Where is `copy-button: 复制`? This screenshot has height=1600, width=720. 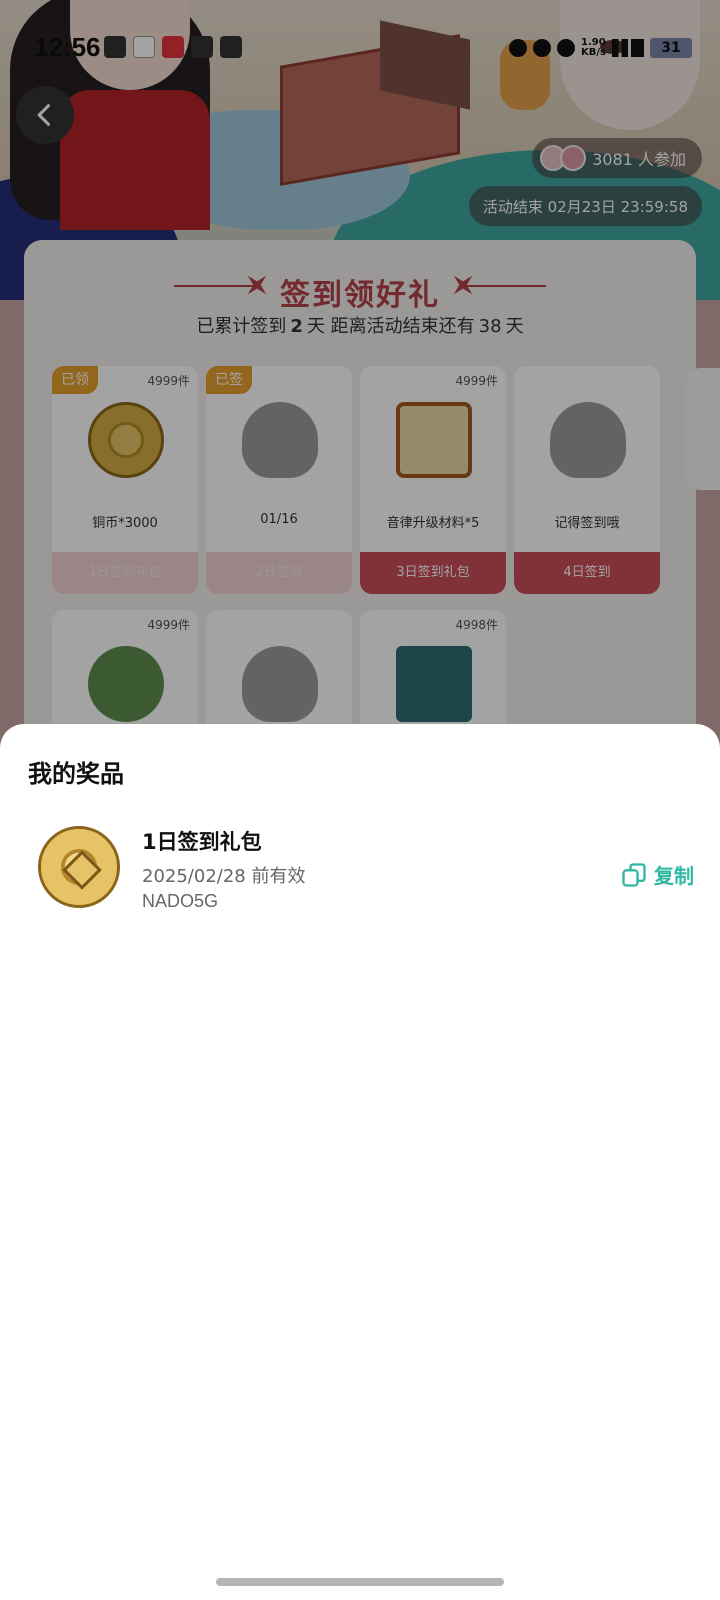
copy-button: 复制 is located at coordinates (657, 874).